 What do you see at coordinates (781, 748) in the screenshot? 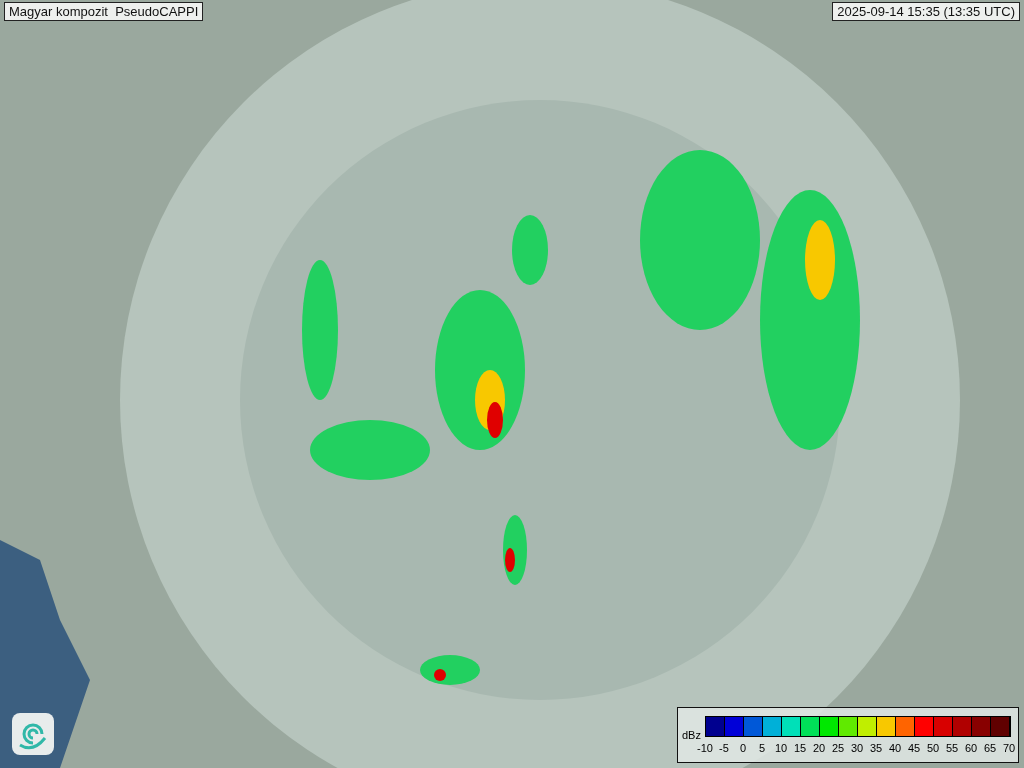
I see `tick-label: 10` at bounding box center [781, 748].